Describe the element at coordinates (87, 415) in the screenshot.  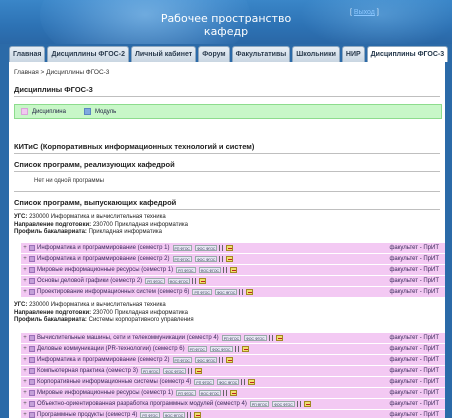
I see `discipline-name: Программные продукты (семестр 4)` at that location.